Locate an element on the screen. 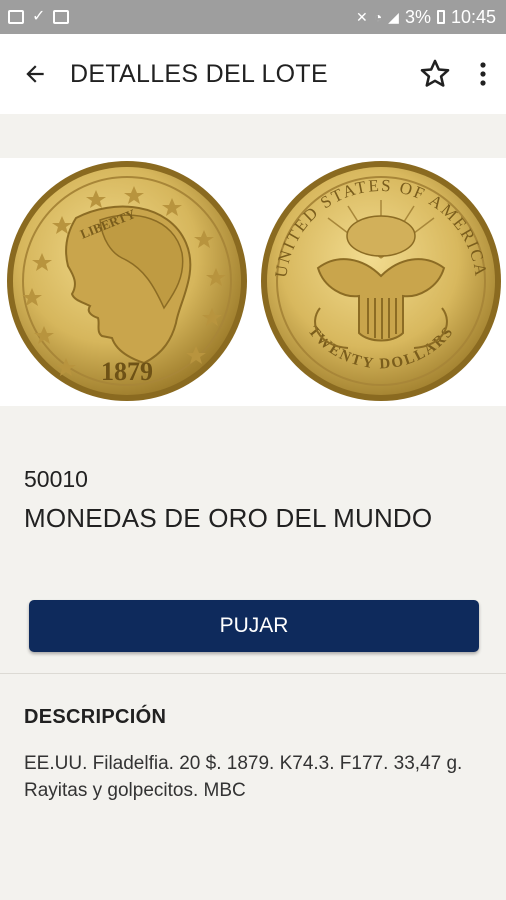 This screenshot has height=900, width=506. description-heading: DESCRIPCIÓN is located at coordinates (95, 717).